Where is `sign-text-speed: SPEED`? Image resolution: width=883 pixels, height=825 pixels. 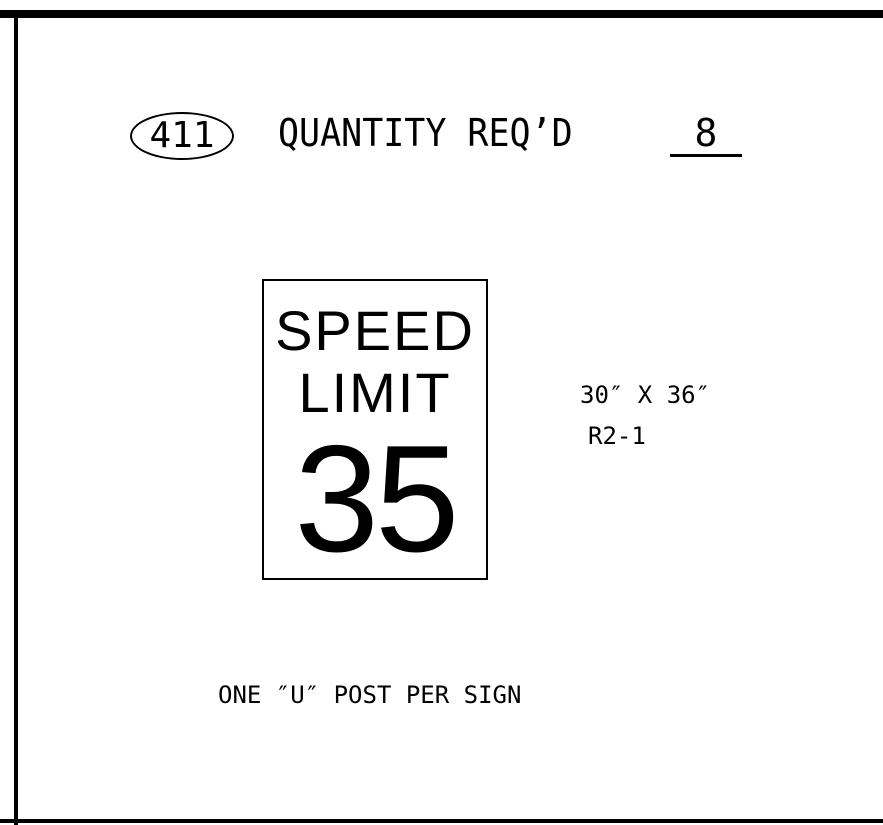
sign-text-speed: SPEED is located at coordinates (375, 330).